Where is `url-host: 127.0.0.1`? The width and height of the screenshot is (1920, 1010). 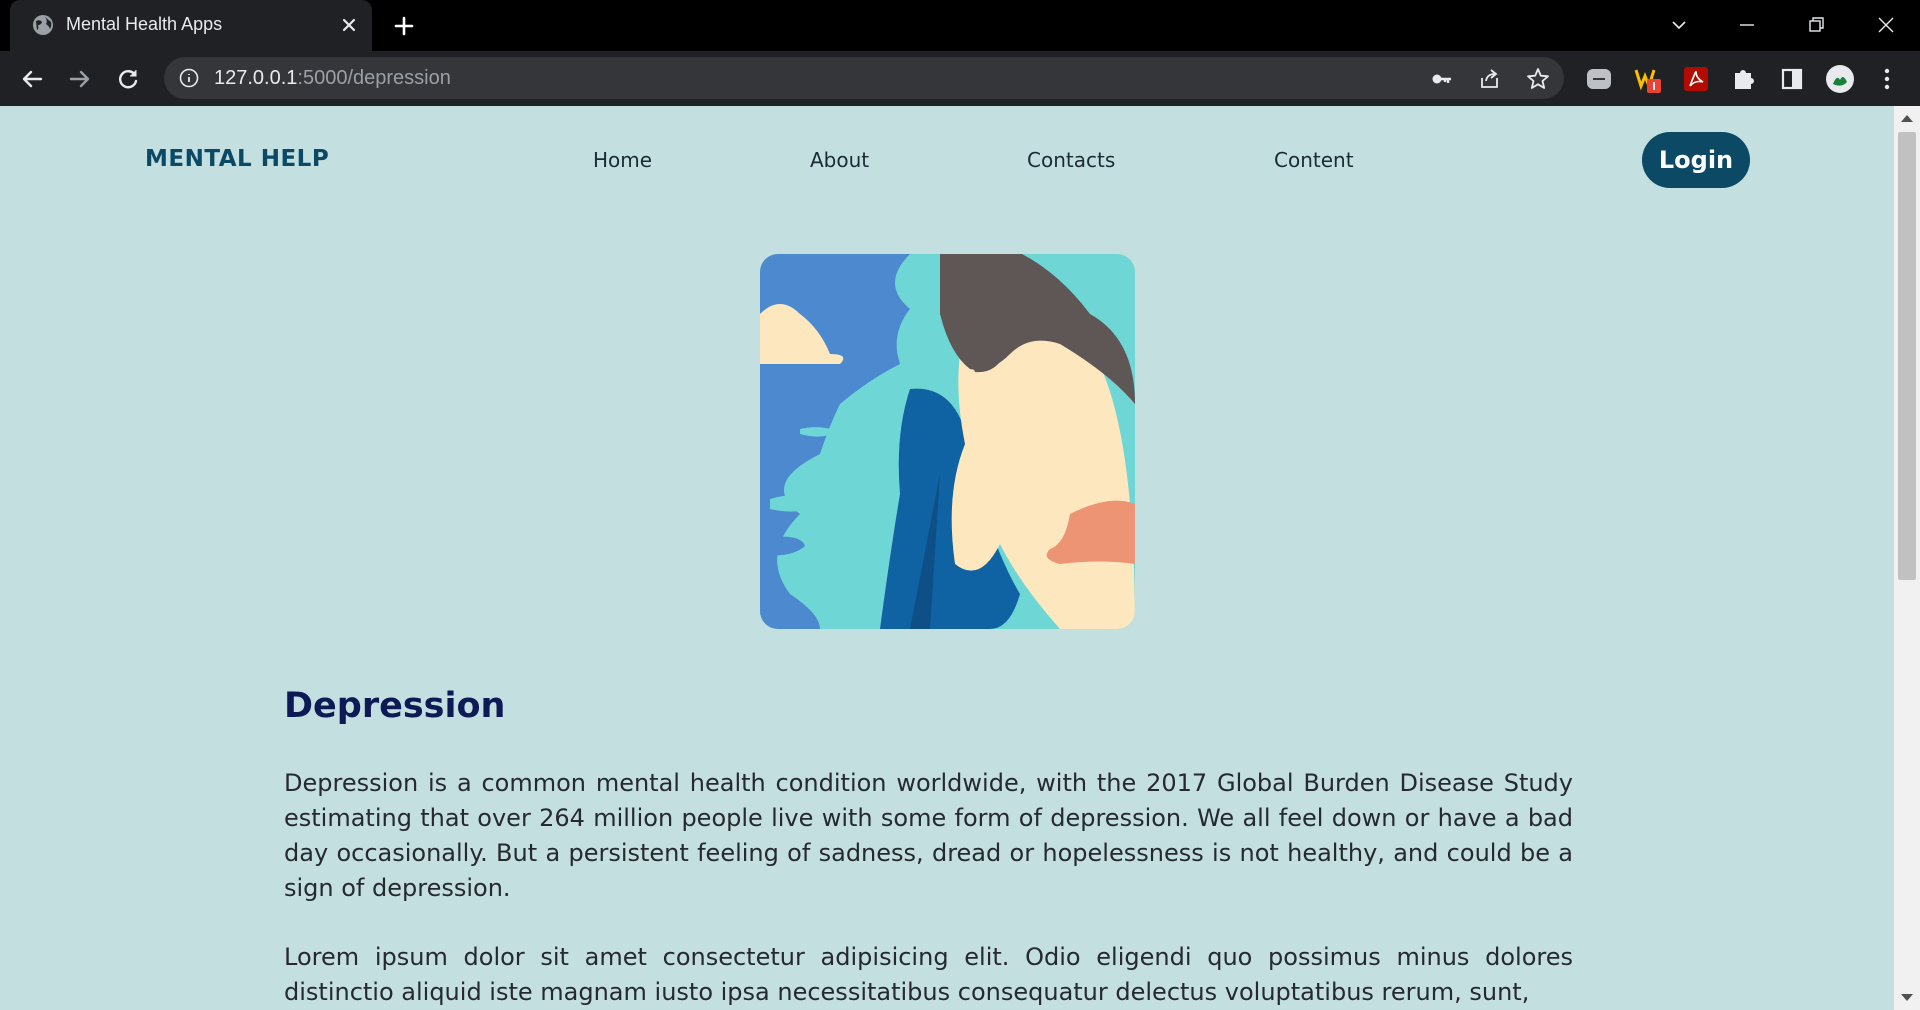 url-host: 127.0.0.1 is located at coordinates (256, 78).